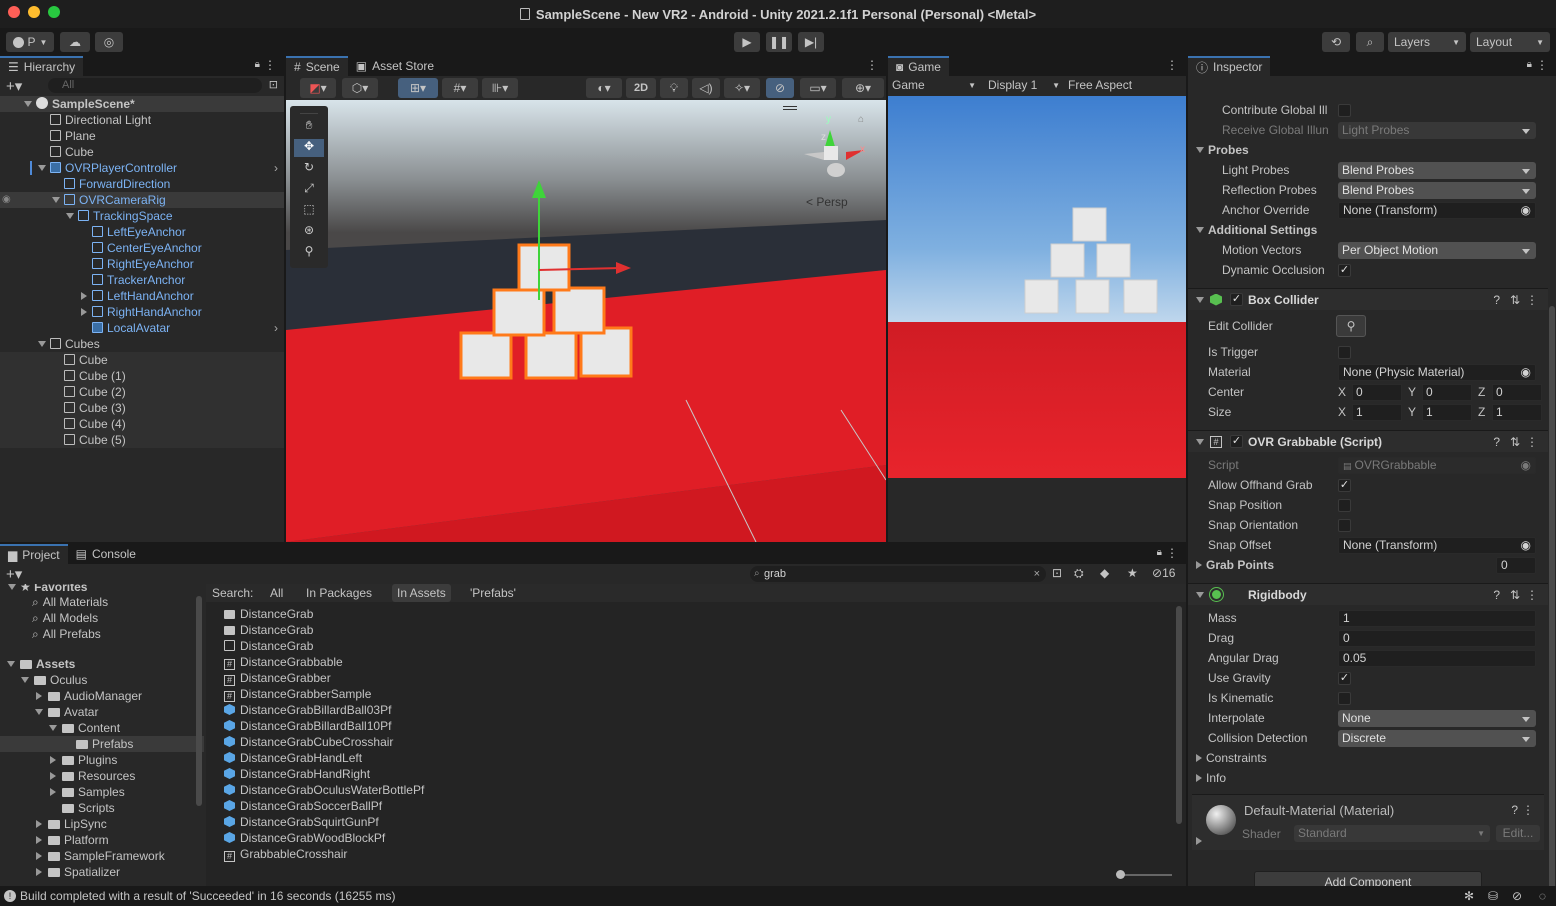  Describe the element at coordinates (811, 42) in the screenshot. I see `step-button: ▶|` at that location.